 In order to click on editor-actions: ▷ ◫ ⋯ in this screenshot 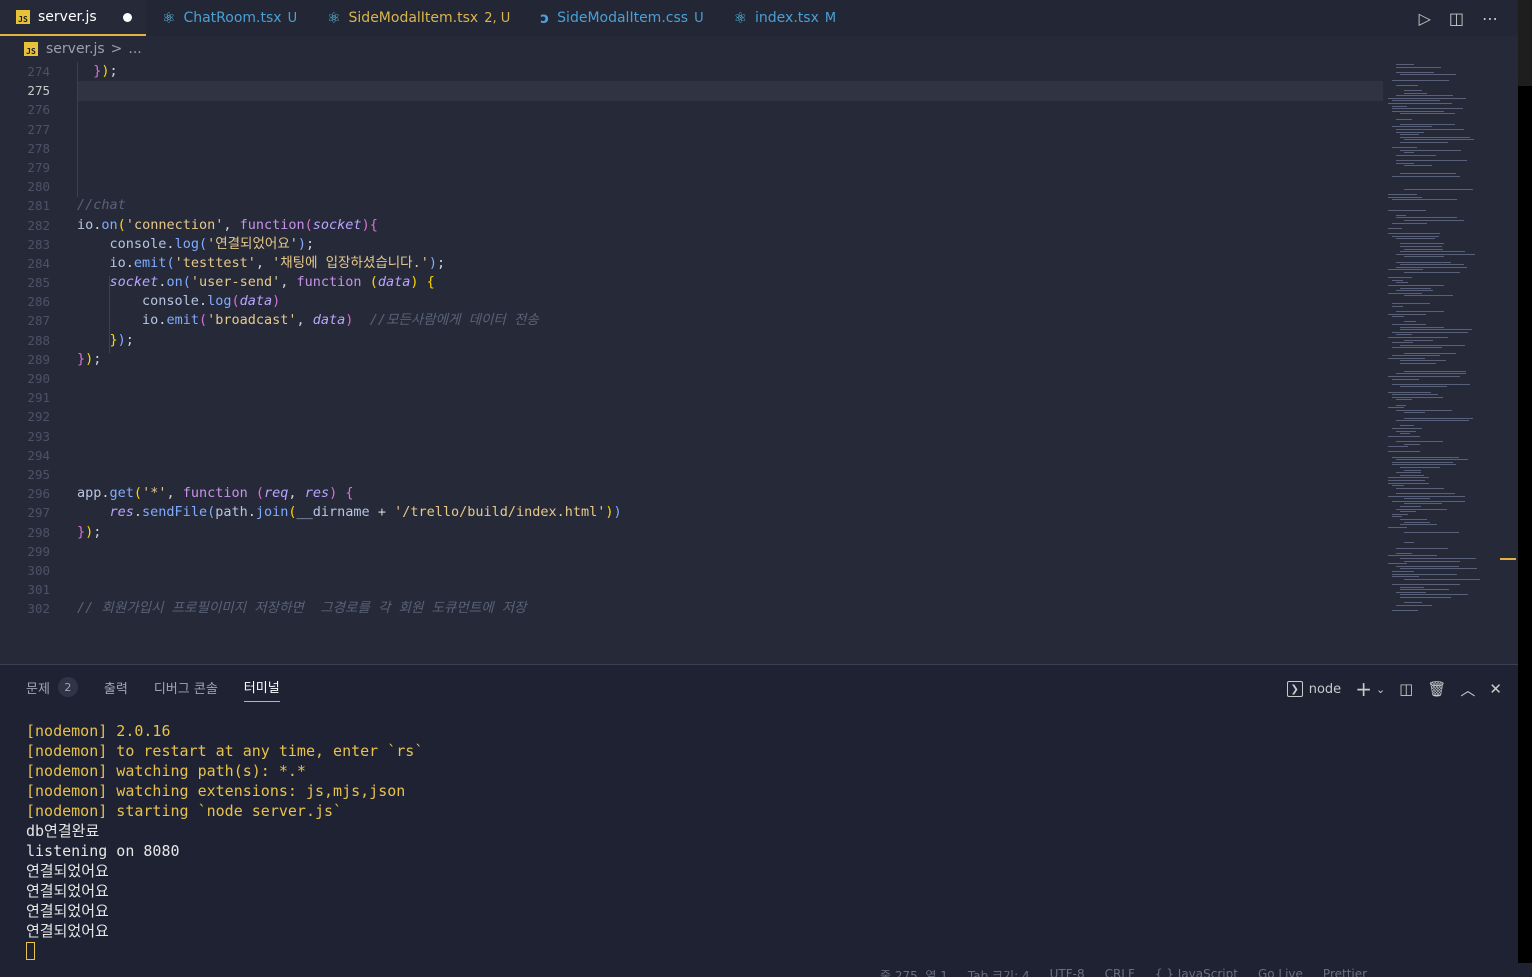, I will do `click(1468, 18)`.